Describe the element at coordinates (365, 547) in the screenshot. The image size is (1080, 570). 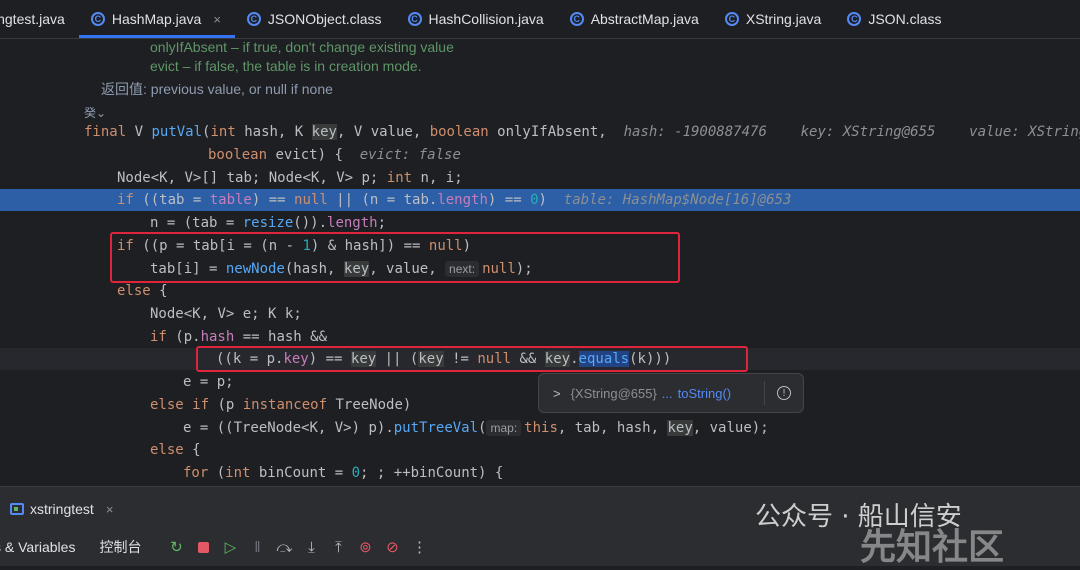
I see `view-breakpoints-icon: ⊚` at that location.